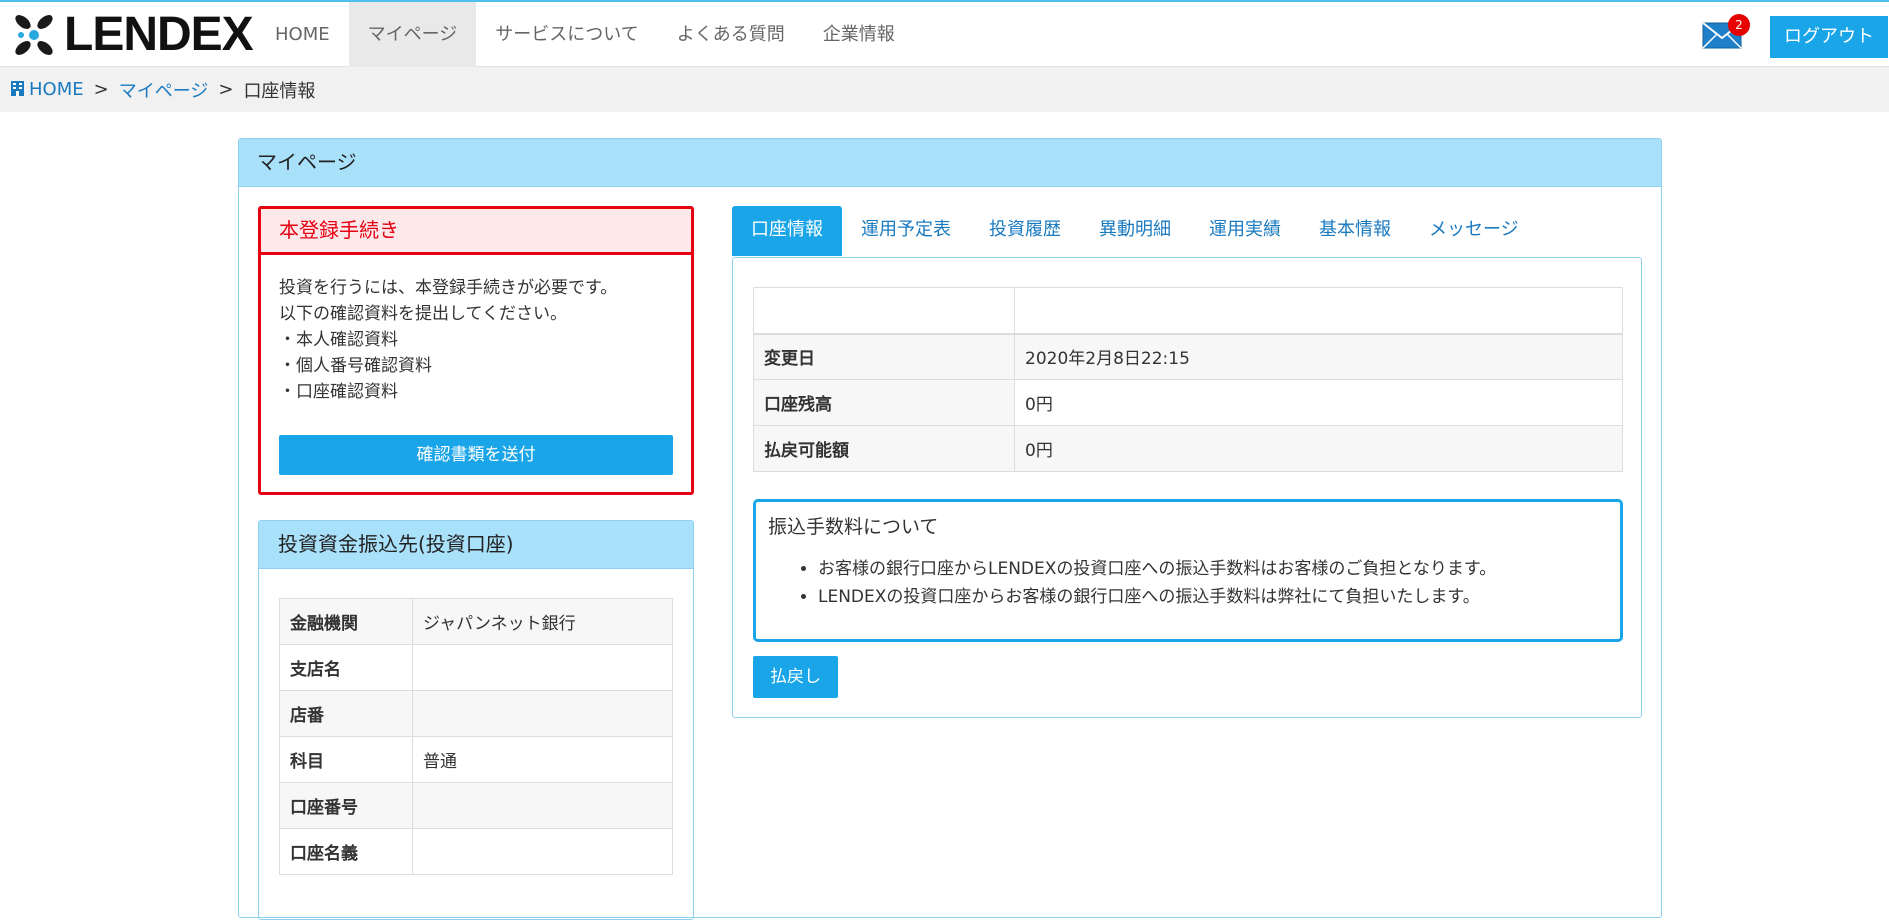 This screenshot has height=920, width=1889. I want to click on account-tabs: 口座情報 運用予定表 投資履歴 異動明細 運用実績 基本情報 メッセージ, so click(1135, 231).